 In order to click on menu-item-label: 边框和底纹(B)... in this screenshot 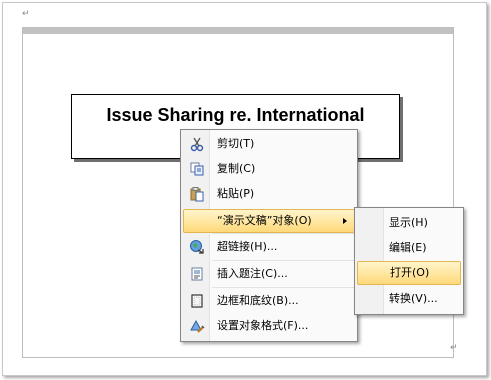, I will do `click(258, 300)`.